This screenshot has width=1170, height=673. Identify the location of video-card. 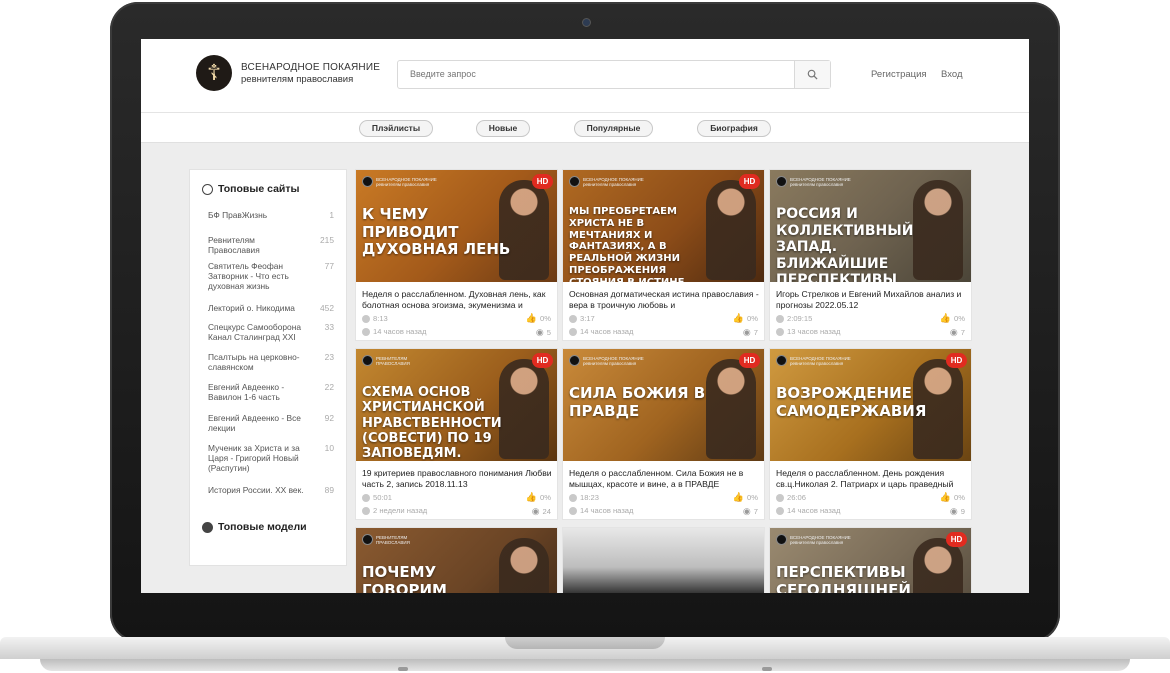
(663, 560).